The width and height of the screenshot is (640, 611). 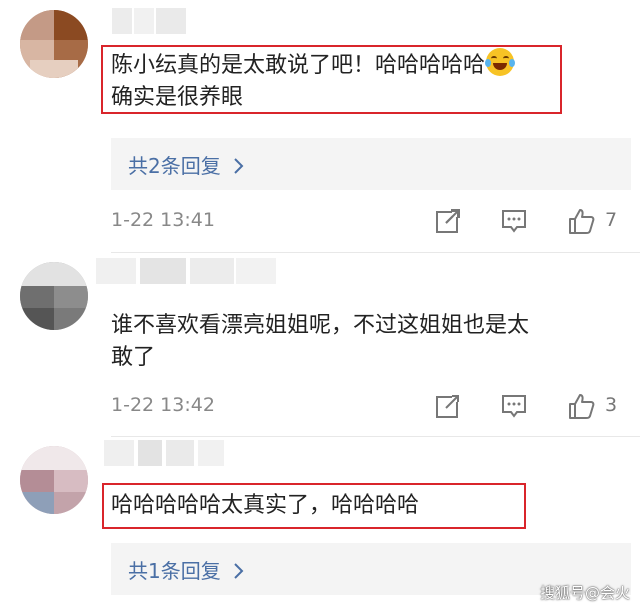 What do you see at coordinates (375, 407) in the screenshot?
I see `comment-meta: 1-22 13:42 3` at bounding box center [375, 407].